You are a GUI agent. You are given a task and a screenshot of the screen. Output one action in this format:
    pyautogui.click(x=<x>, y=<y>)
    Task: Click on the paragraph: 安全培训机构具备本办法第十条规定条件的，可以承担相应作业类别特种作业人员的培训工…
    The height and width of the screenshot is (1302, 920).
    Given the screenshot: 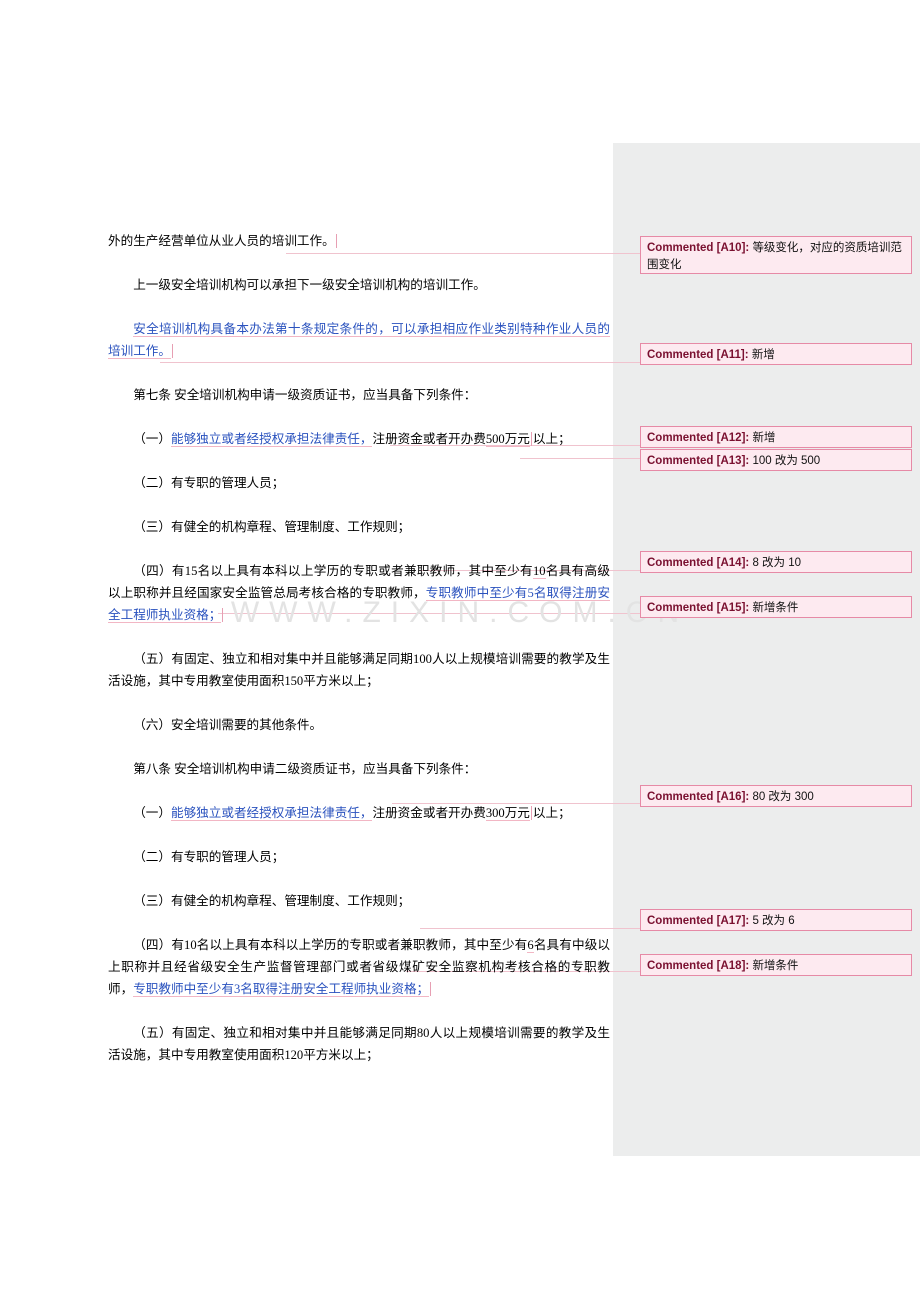 What is the action you would take?
    pyautogui.click(x=359, y=340)
    